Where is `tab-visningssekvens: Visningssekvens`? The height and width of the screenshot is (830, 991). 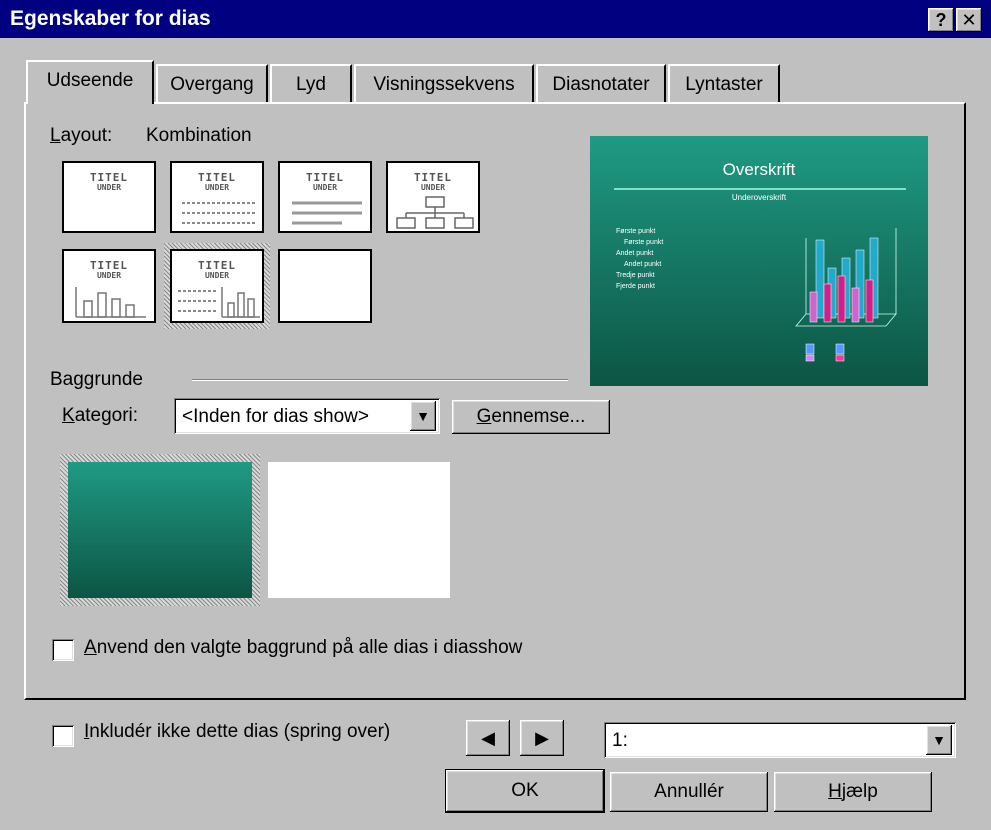
tab-visningssekvens: Visningssekvens is located at coordinates (444, 83).